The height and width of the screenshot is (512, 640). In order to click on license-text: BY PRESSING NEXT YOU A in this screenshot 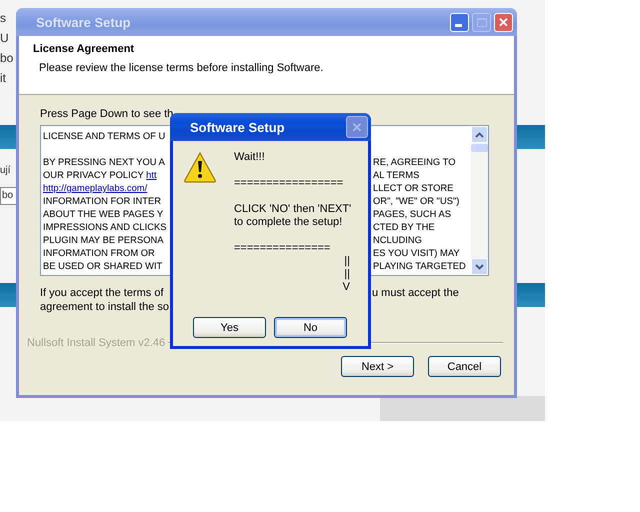, I will do `click(104, 161)`.